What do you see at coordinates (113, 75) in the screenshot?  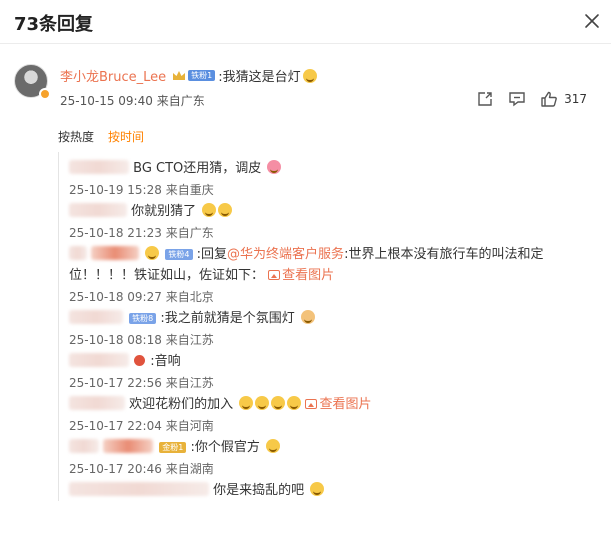 I see `main-comment-username: 李小龙Bruce_Lee` at bounding box center [113, 75].